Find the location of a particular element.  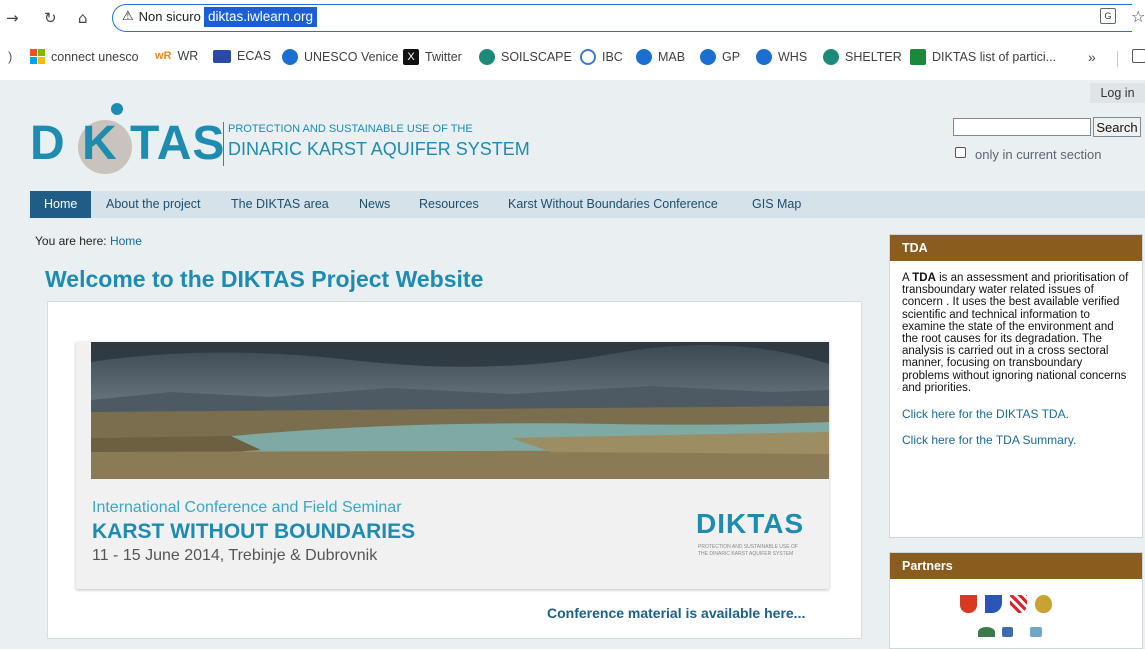

nav-resources: Resources is located at coordinates (449, 204).